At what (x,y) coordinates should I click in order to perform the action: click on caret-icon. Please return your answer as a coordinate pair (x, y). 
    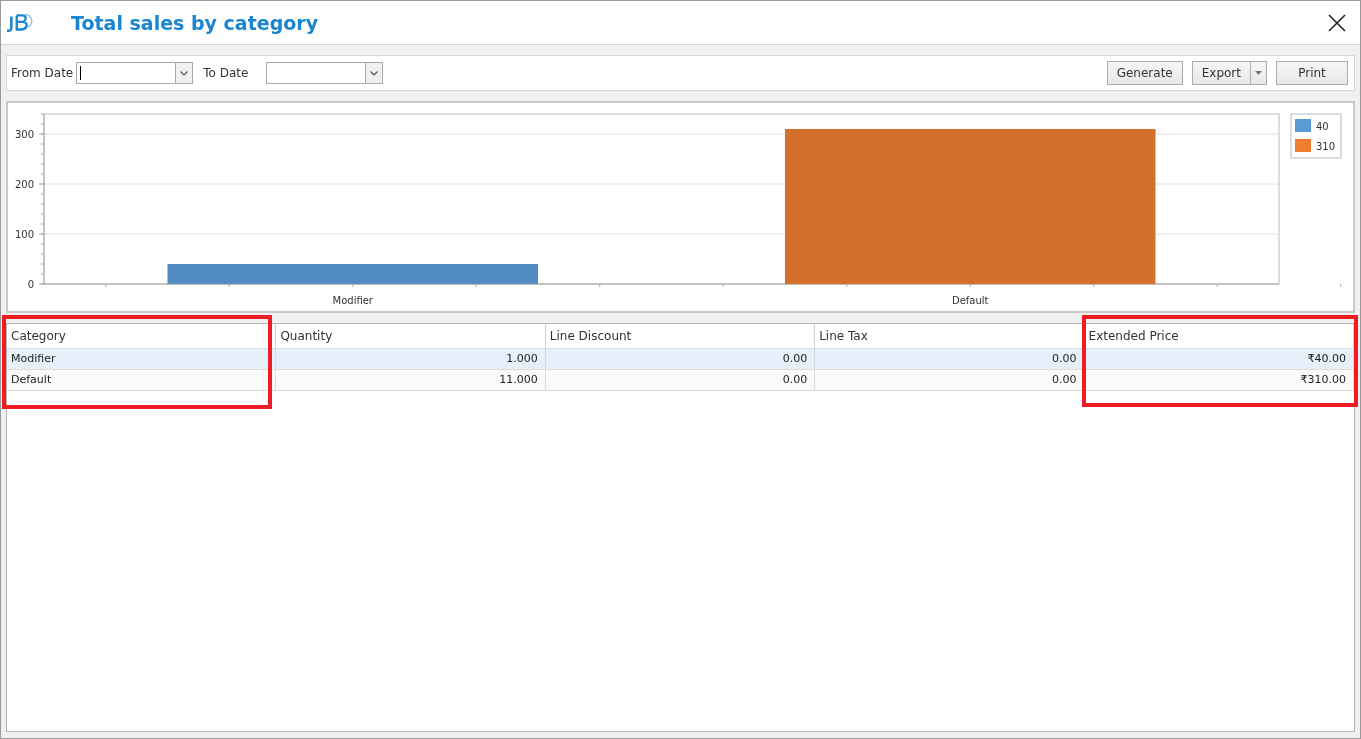
    Looking at the image, I should click on (1258, 73).